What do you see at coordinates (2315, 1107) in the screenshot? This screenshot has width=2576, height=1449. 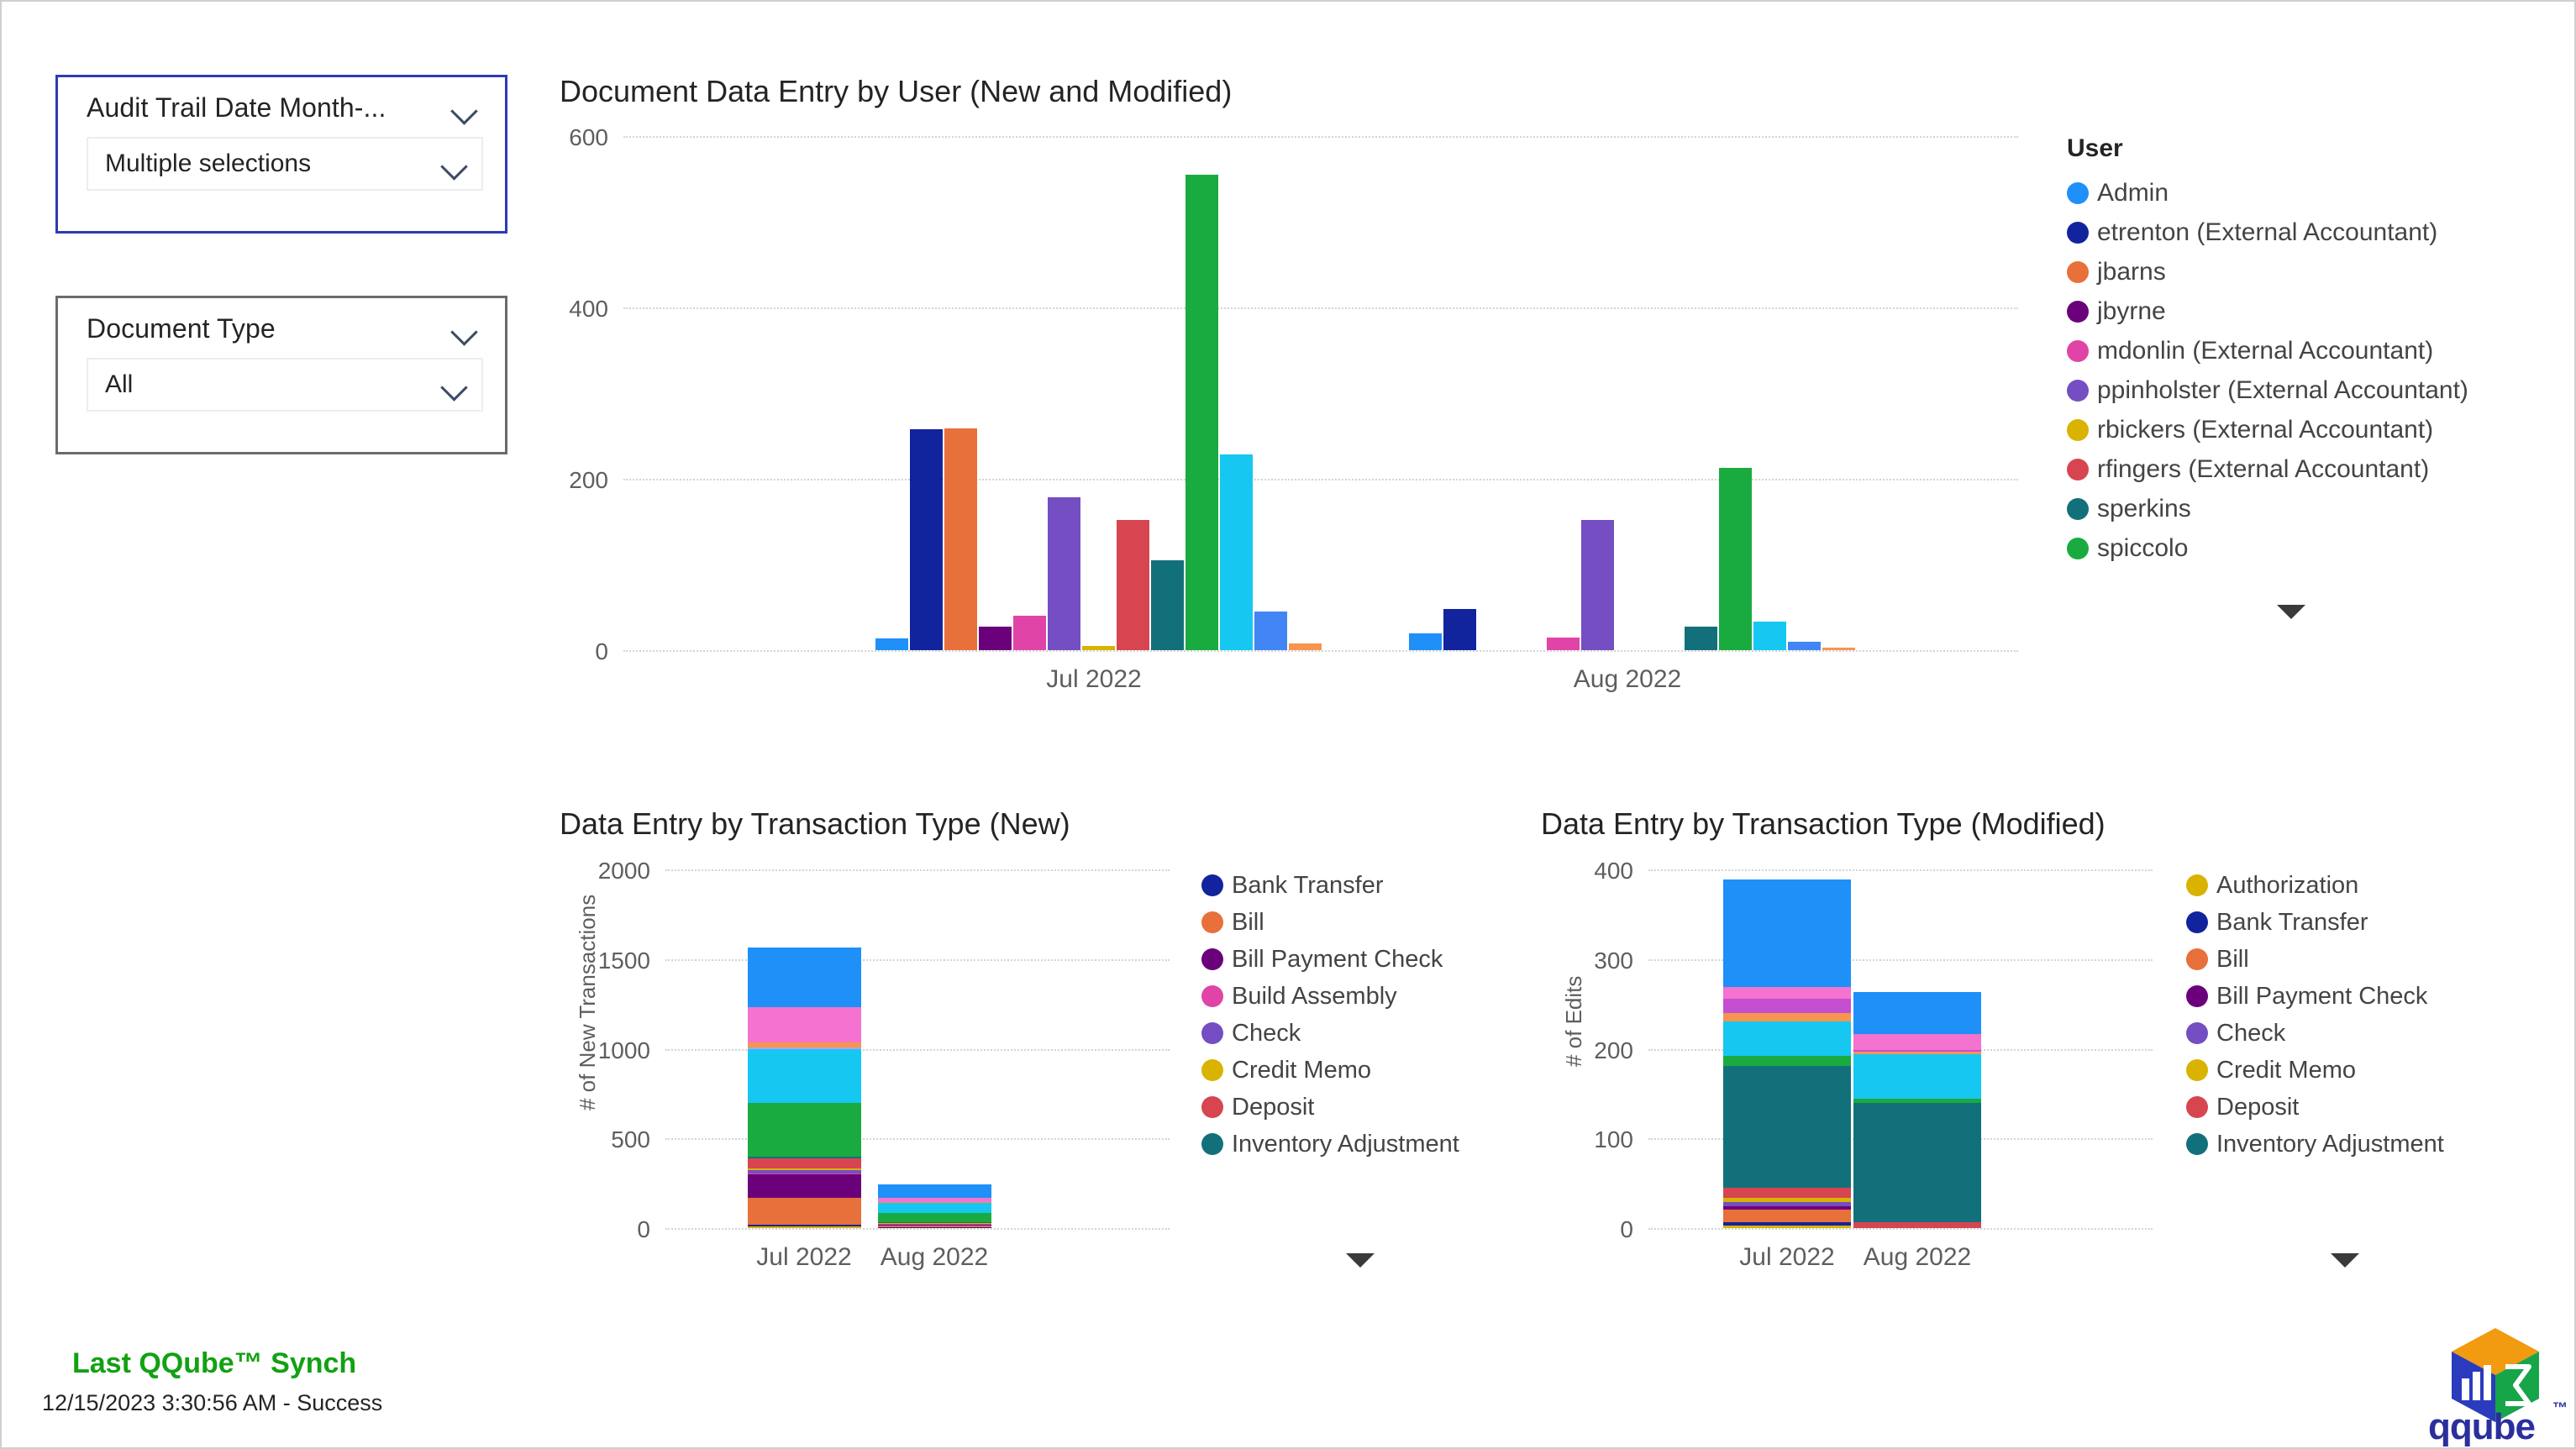 I see `legend-item: Deposit` at bounding box center [2315, 1107].